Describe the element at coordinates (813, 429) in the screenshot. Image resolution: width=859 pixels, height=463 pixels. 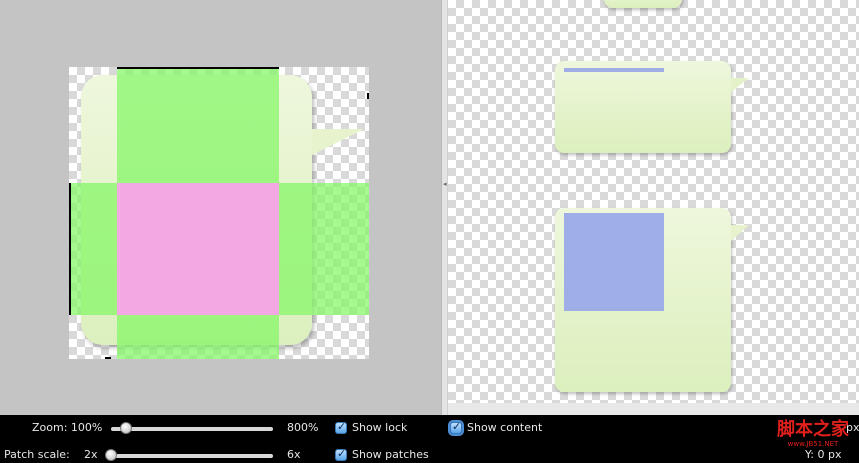
I see `watermark-text: 脚本之家` at that location.